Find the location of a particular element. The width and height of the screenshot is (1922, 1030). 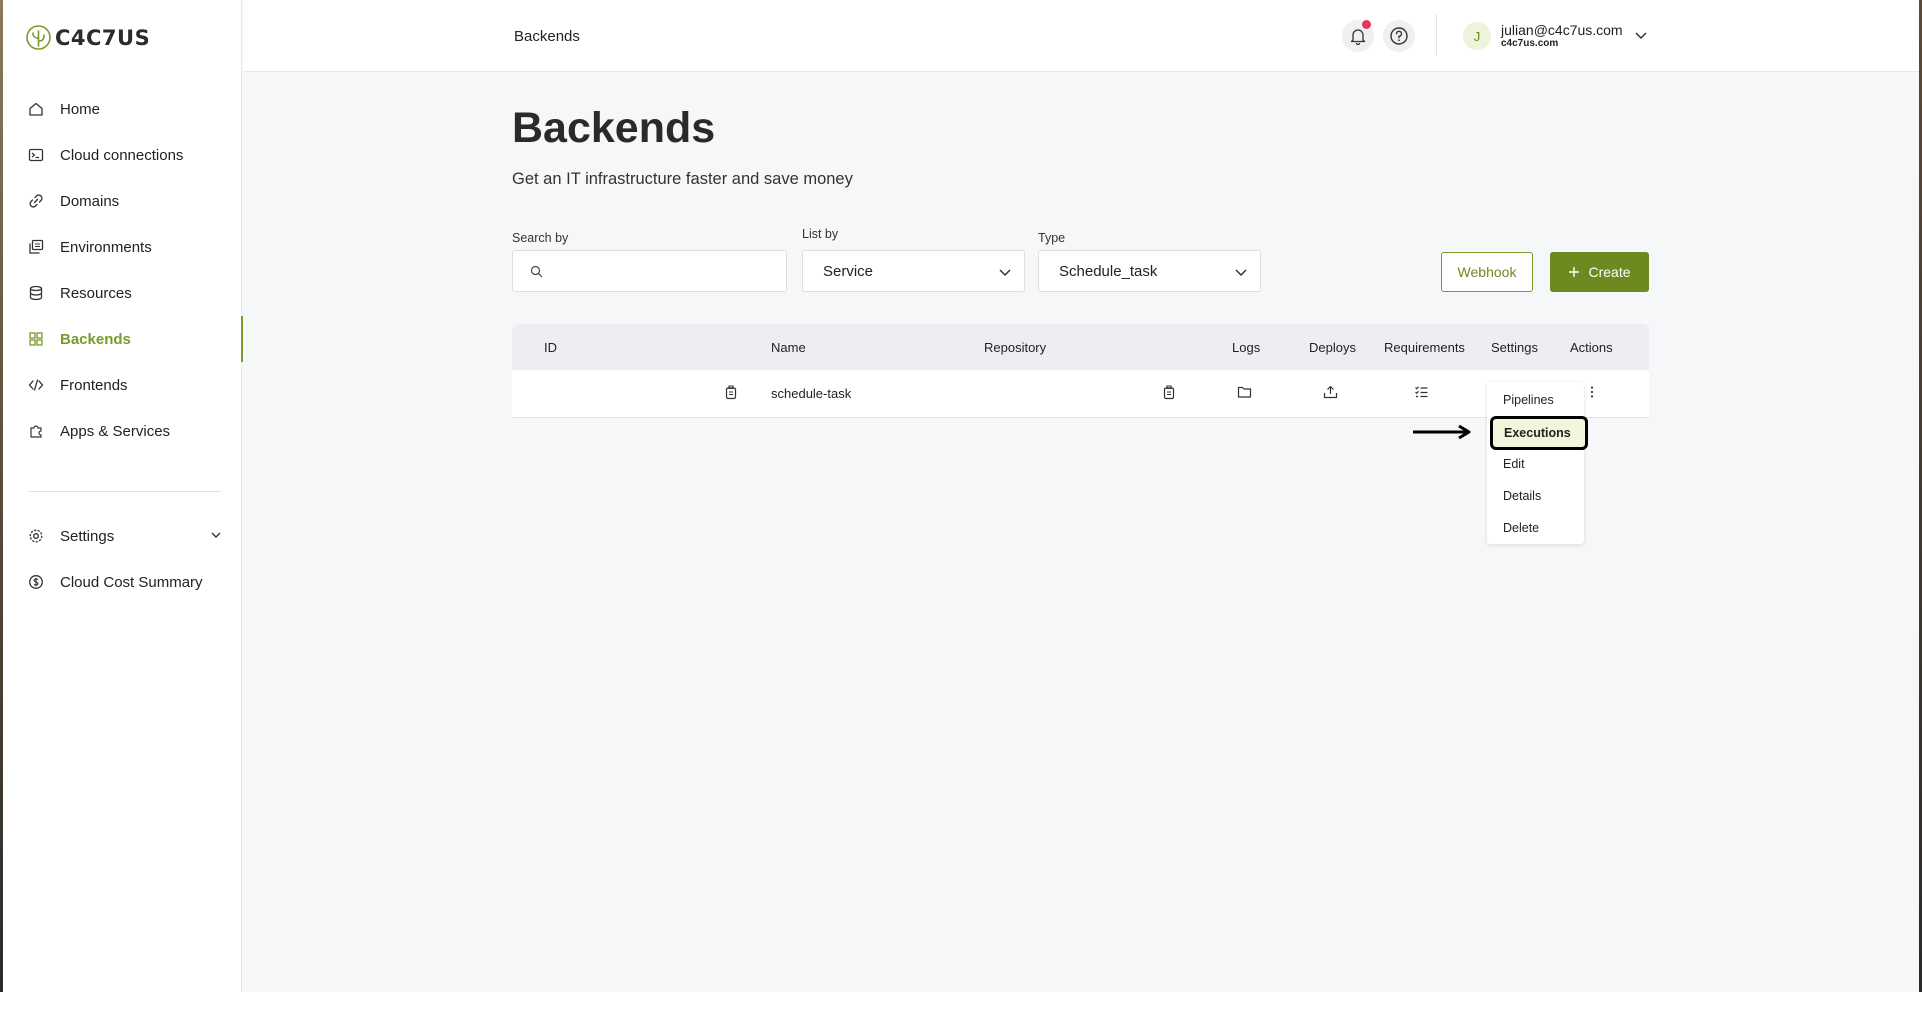

menu-item-details: Details is located at coordinates (1522, 496).